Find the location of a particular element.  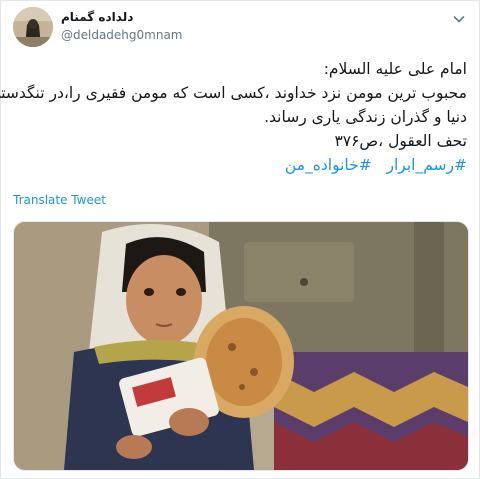

user-handle: @deldadehg0mnam is located at coordinates (122, 35).